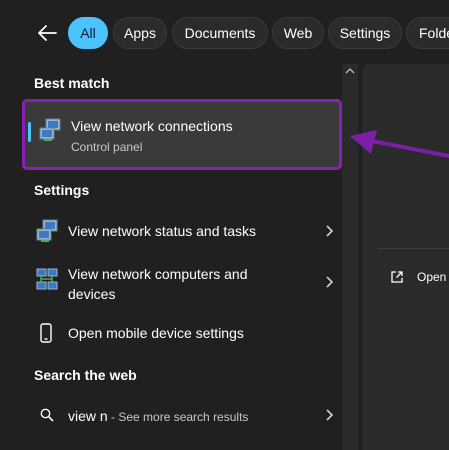 The height and width of the screenshot is (450, 449). I want to click on best-match-title: View network connections, so click(152, 126).